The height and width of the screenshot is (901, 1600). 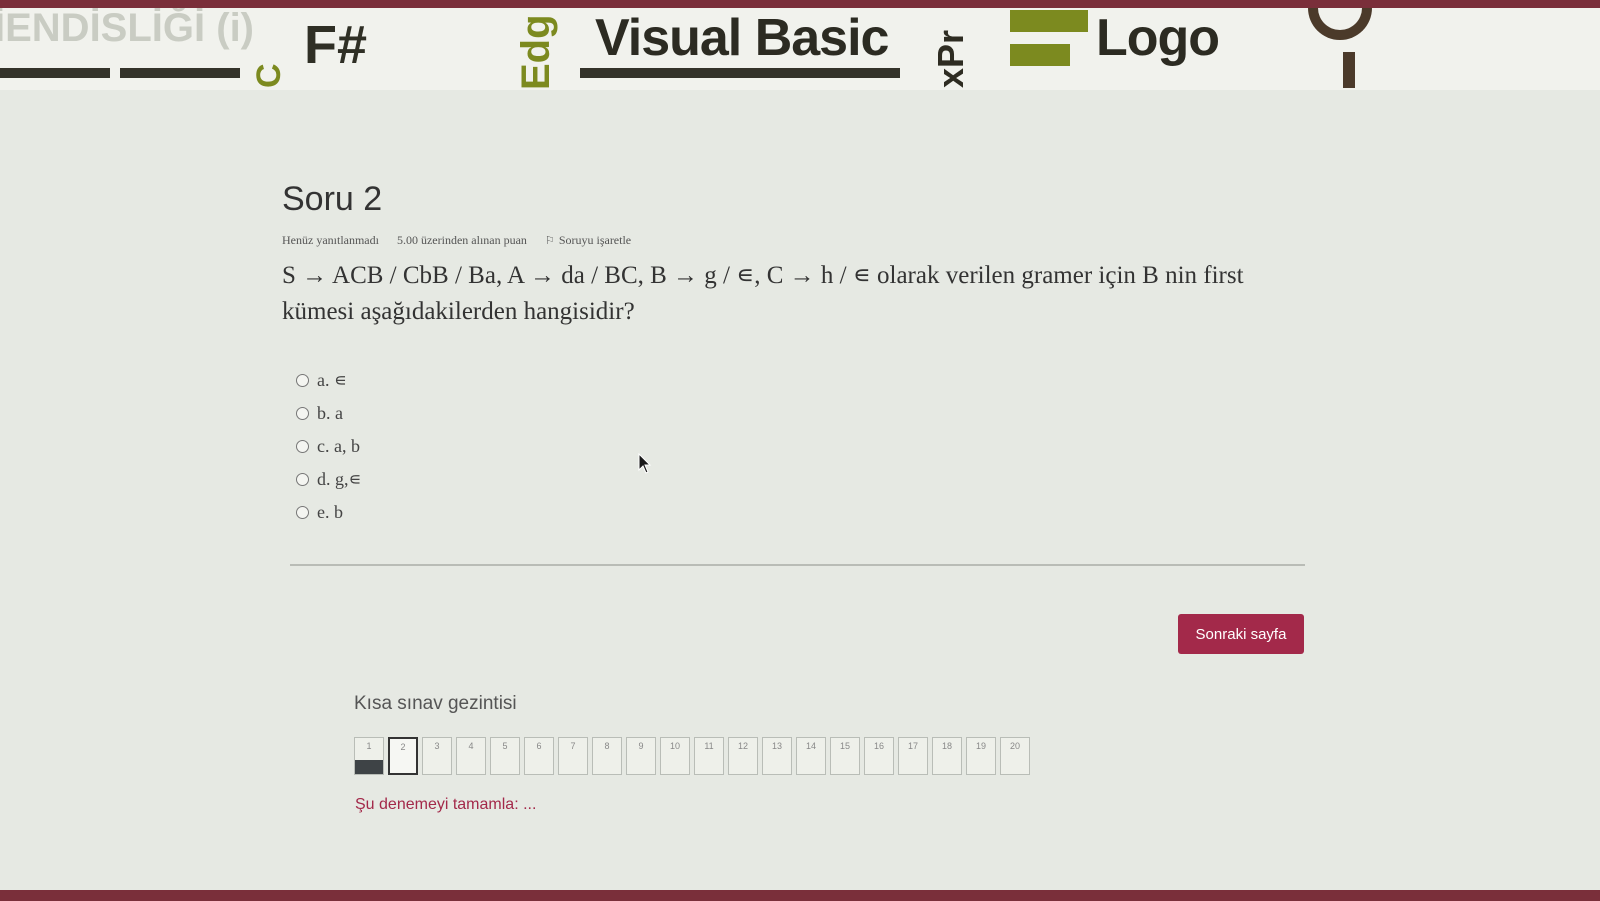 I want to click on quiz-nav-page-number: 17, so click(x=912, y=746).